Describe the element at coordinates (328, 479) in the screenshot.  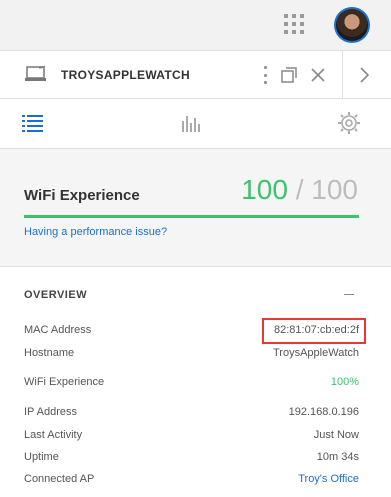
I see `connected-ap-link: Troy's Office` at that location.